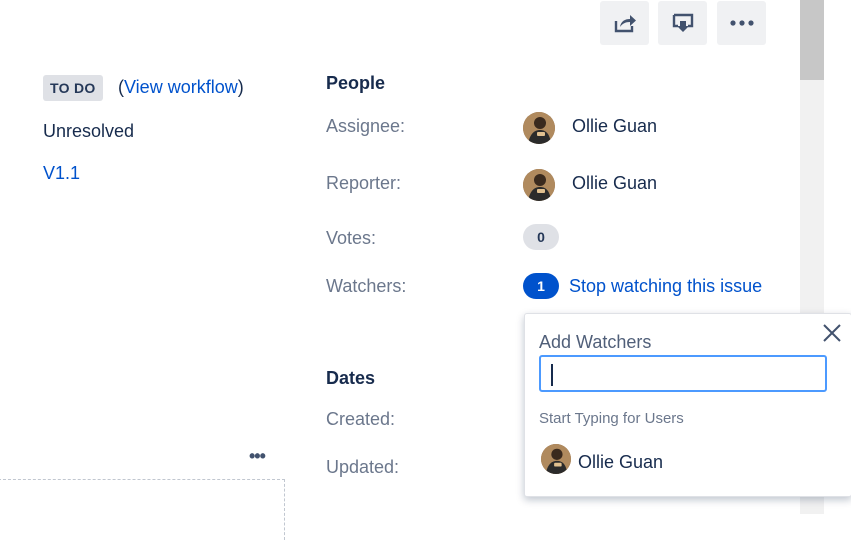  What do you see at coordinates (611, 418) in the screenshot?
I see `search-hint: Start Typing for Users` at bounding box center [611, 418].